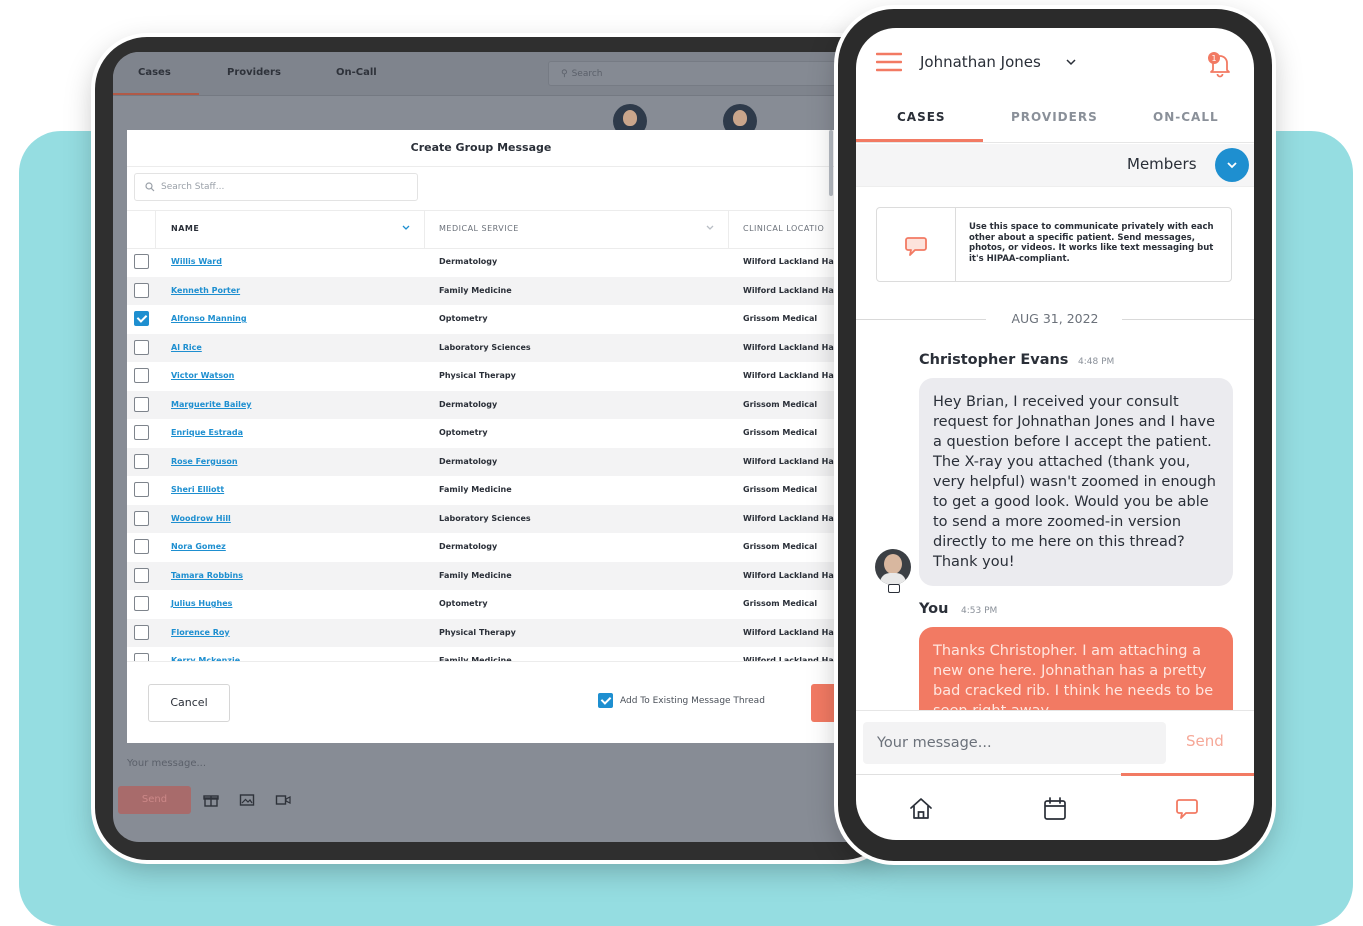 Image resolution: width=1363 pixels, height=926 pixels. What do you see at coordinates (205, 290) in the screenshot?
I see `staff-name-link: Kenneth Porter` at bounding box center [205, 290].